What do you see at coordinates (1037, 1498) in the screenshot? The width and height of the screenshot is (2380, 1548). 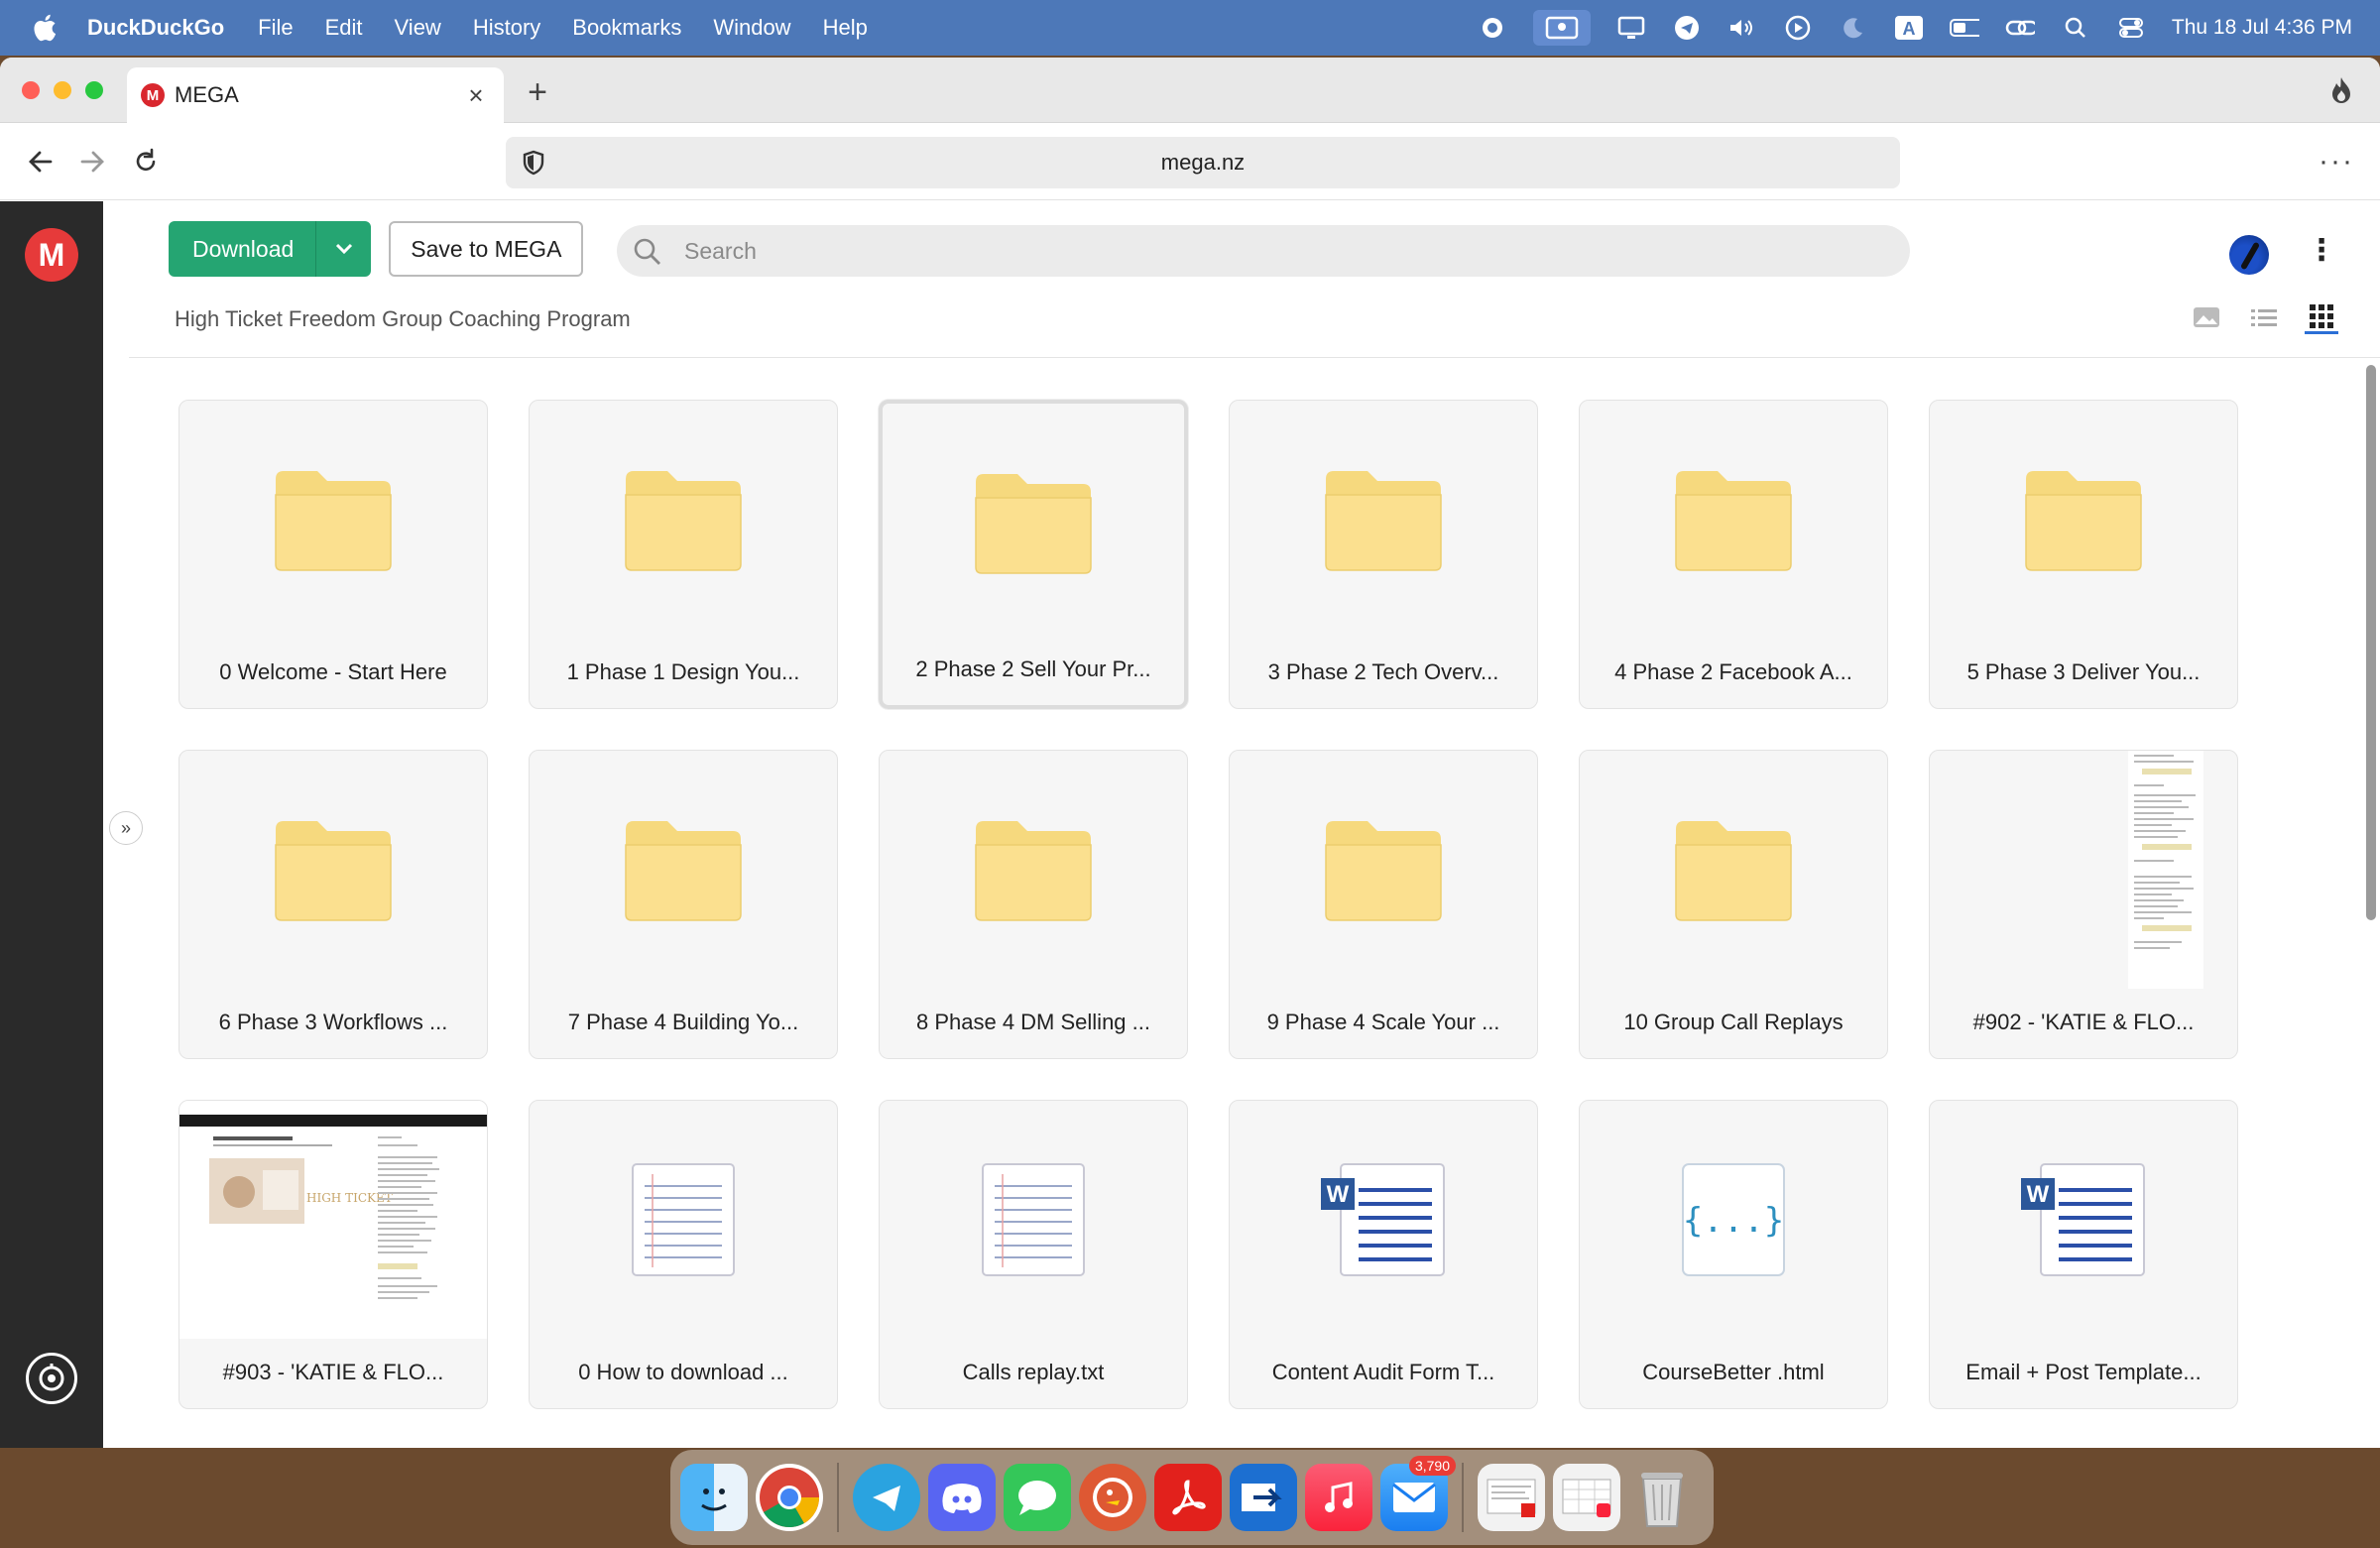 I see `messages-icon` at bounding box center [1037, 1498].